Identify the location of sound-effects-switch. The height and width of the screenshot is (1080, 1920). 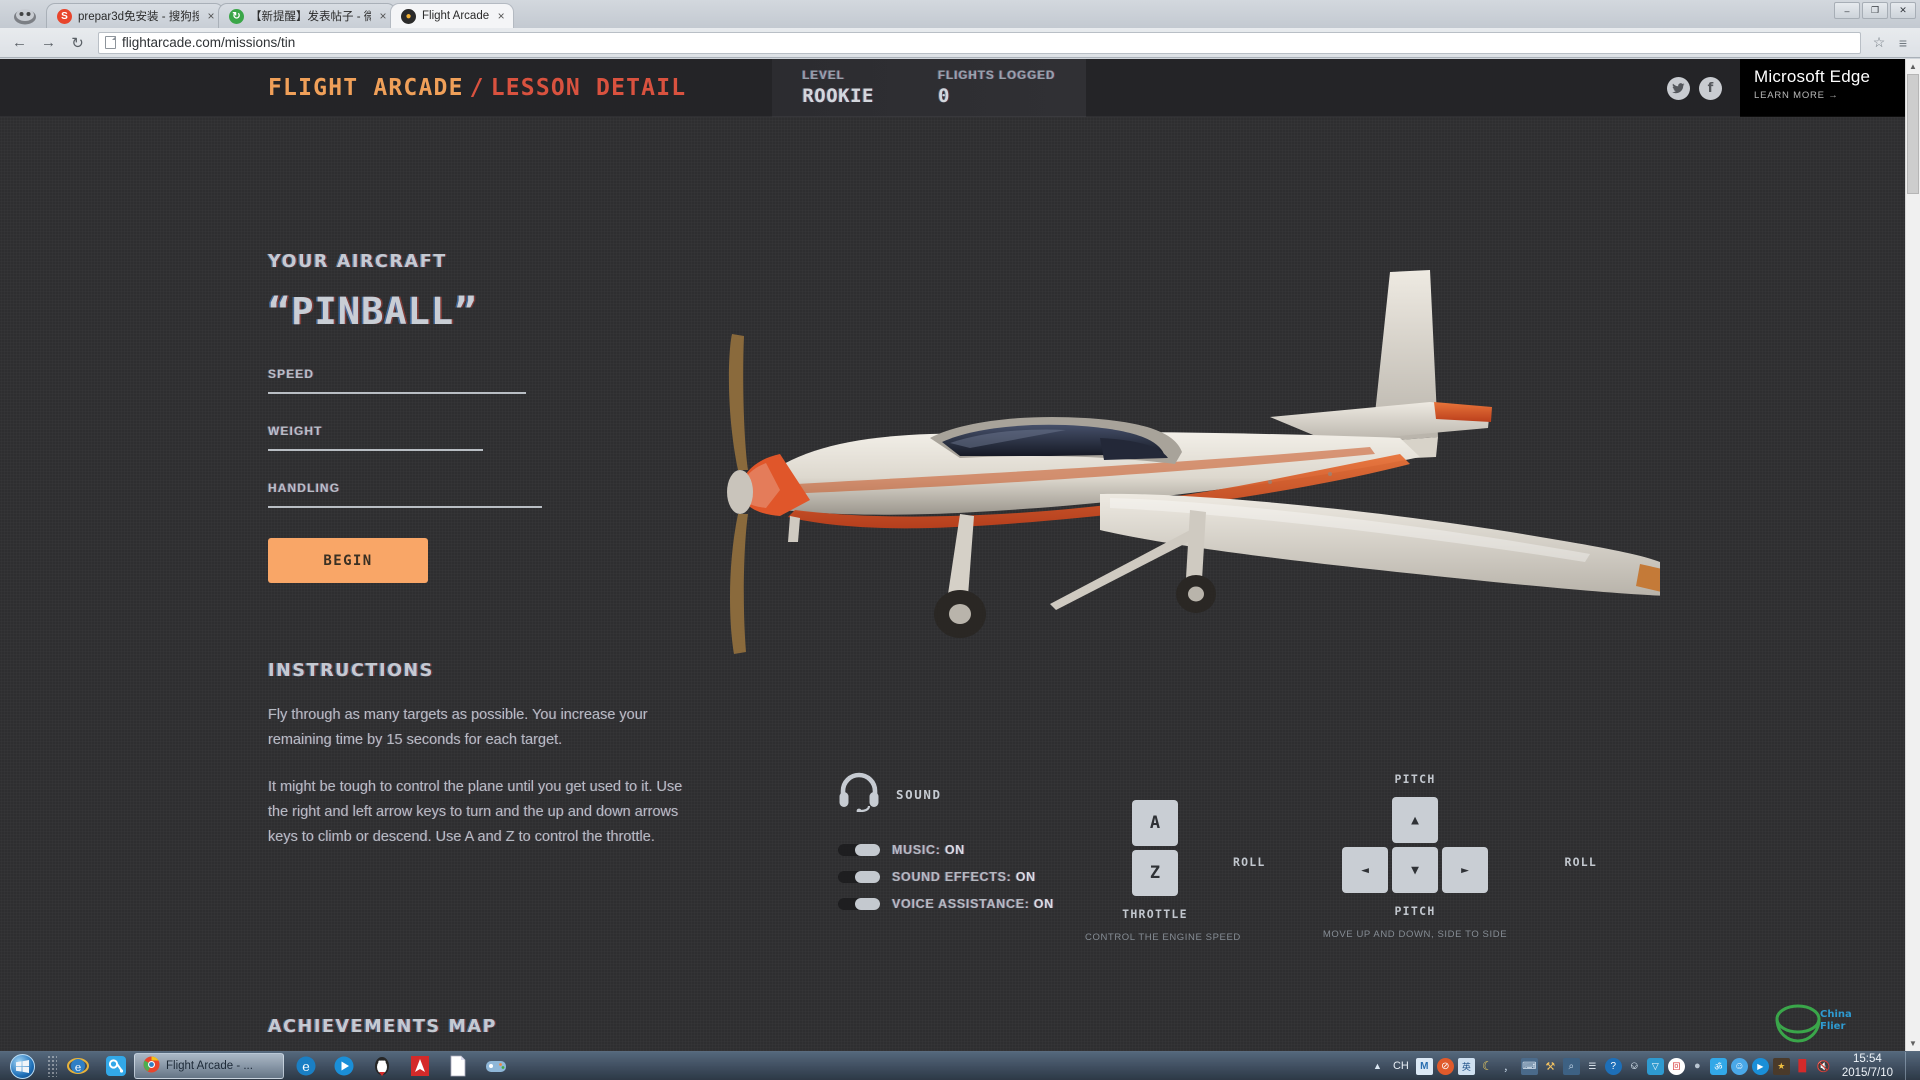
(859, 877).